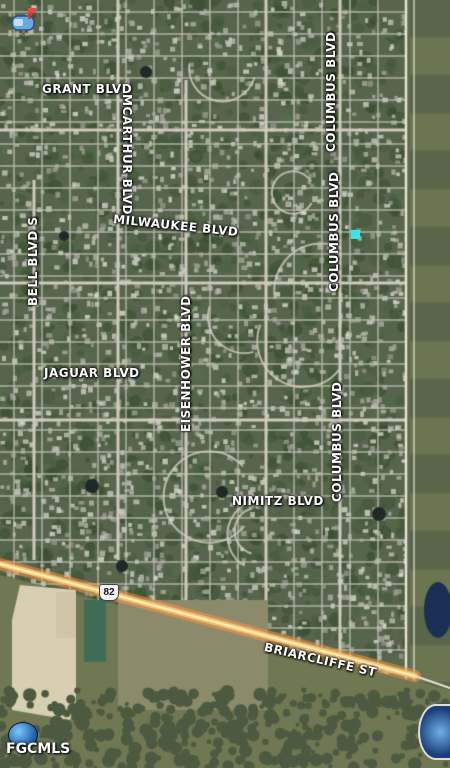 The image size is (450, 768). What do you see at coordinates (331, 91) in the screenshot?
I see `street-label-columbus-north: COLUMBUS BLVD` at bounding box center [331, 91].